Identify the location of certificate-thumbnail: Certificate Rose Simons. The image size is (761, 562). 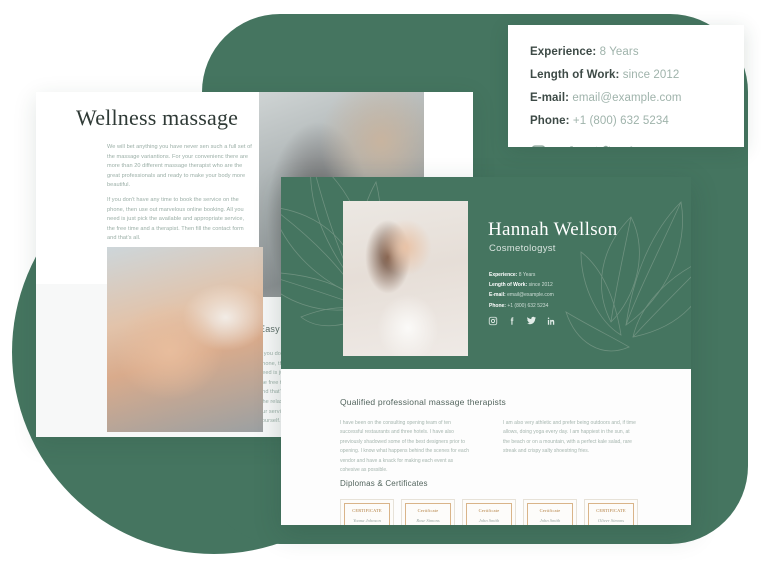
(428, 512).